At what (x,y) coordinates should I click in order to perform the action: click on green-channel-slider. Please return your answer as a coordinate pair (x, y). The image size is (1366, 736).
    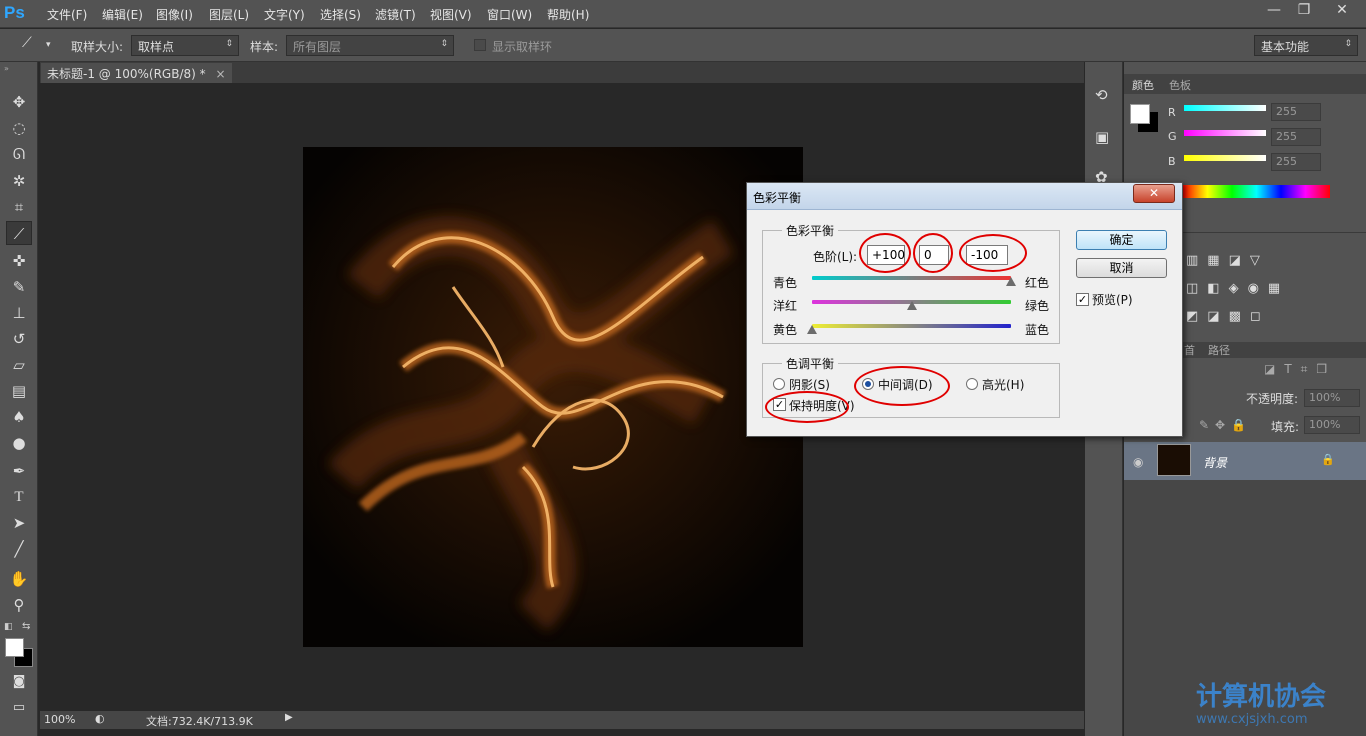
    Looking at the image, I should click on (1225, 133).